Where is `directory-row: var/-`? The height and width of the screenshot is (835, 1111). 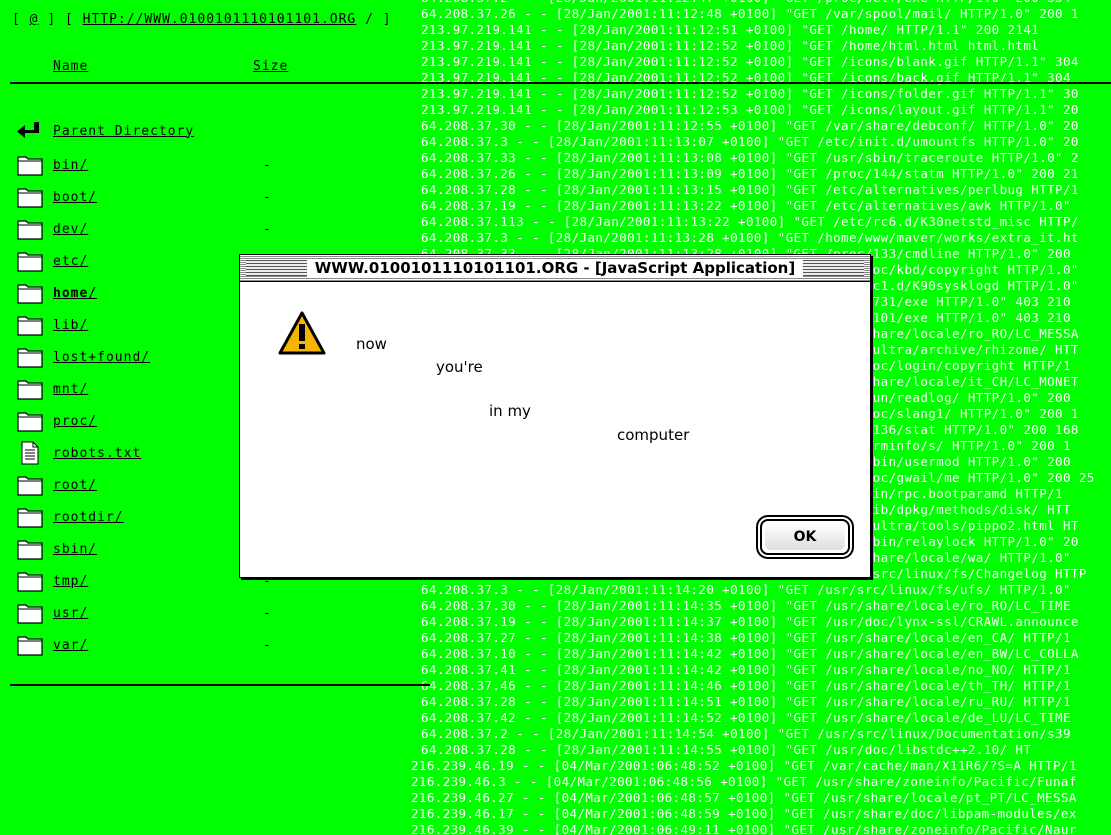
directory-row: var/- is located at coordinates (211, 645).